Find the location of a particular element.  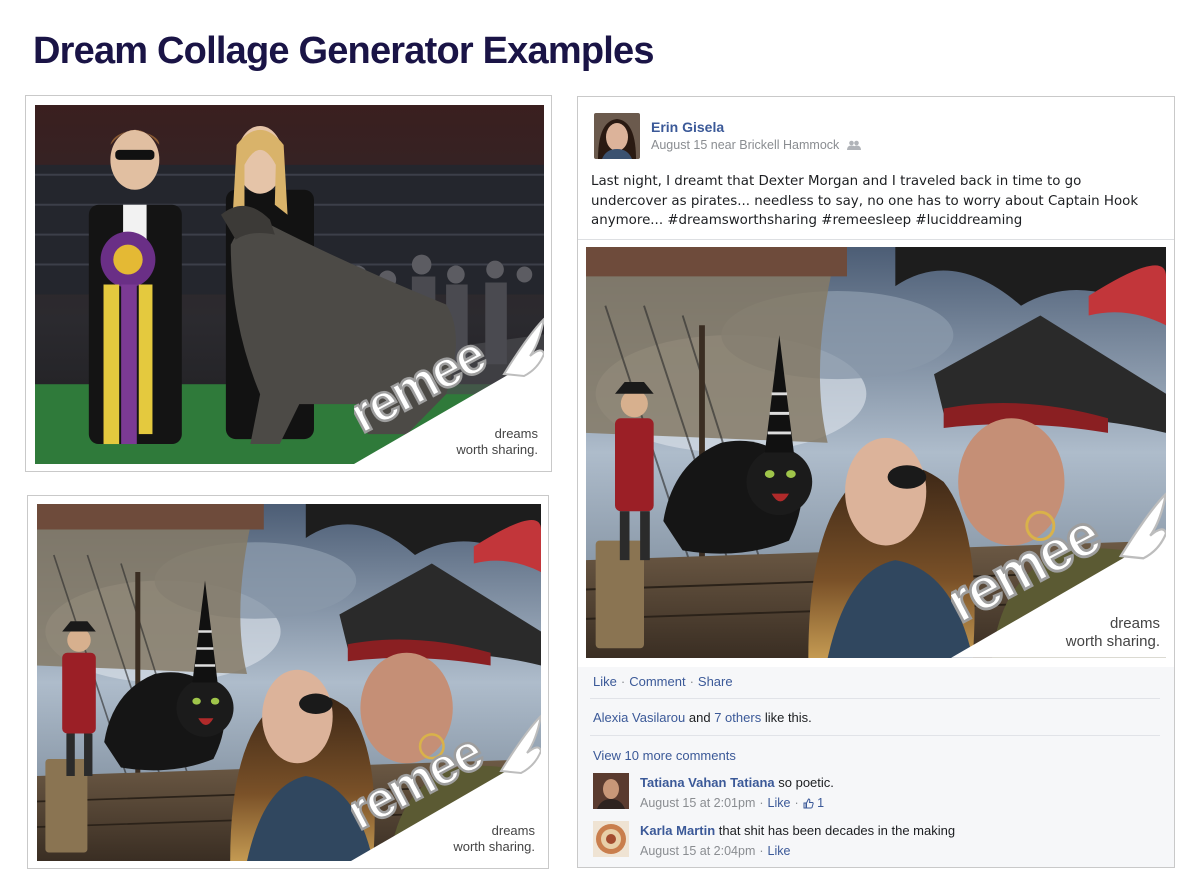

view-more-comments-link: View 10 more comments is located at coordinates (664, 755).